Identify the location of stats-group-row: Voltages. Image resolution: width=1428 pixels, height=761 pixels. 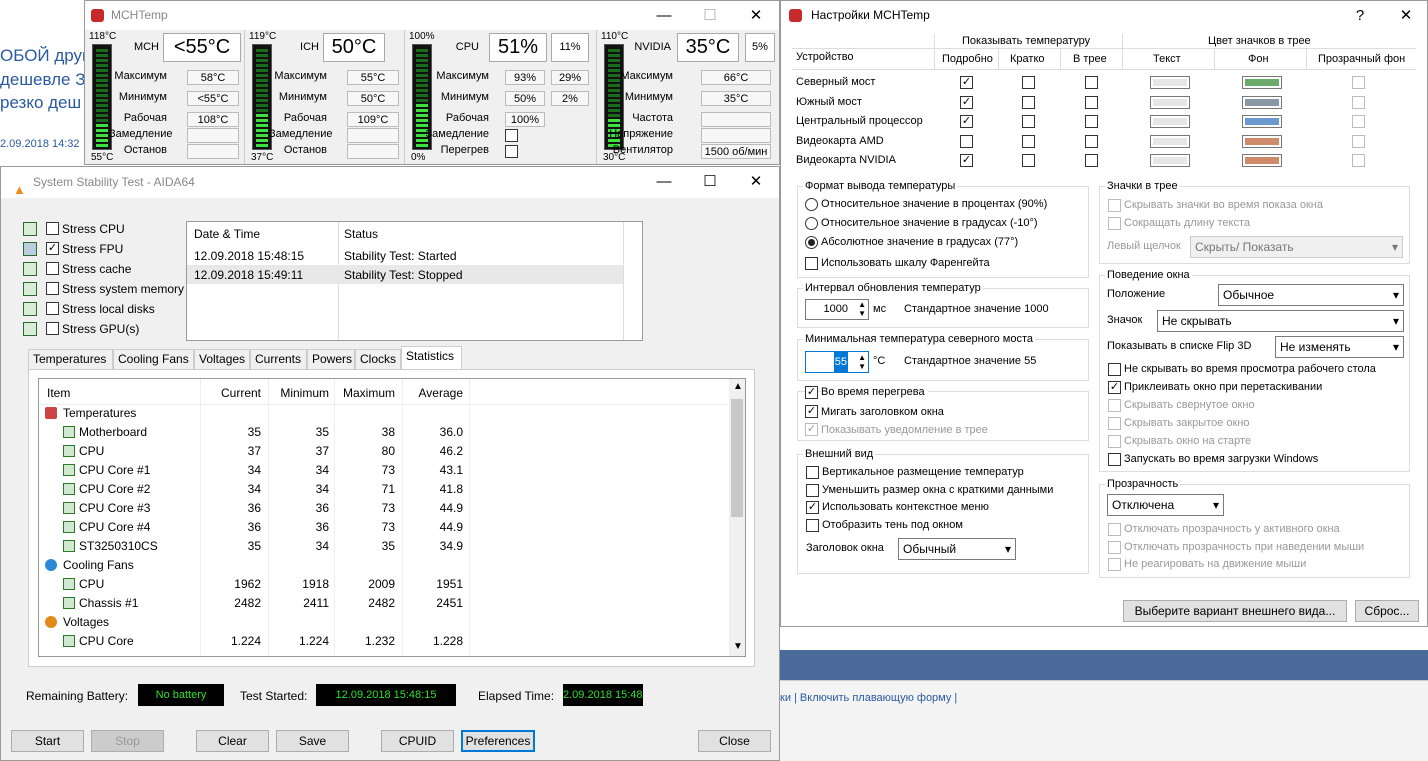
(254, 622).